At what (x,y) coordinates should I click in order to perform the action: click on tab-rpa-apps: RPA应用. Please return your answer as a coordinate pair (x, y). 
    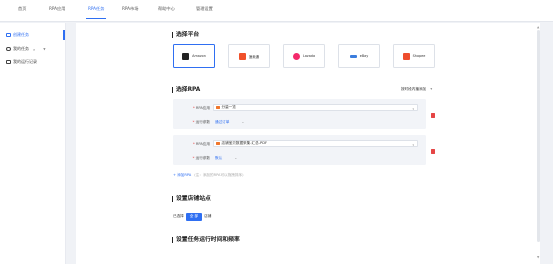
    Looking at the image, I should click on (57, 9).